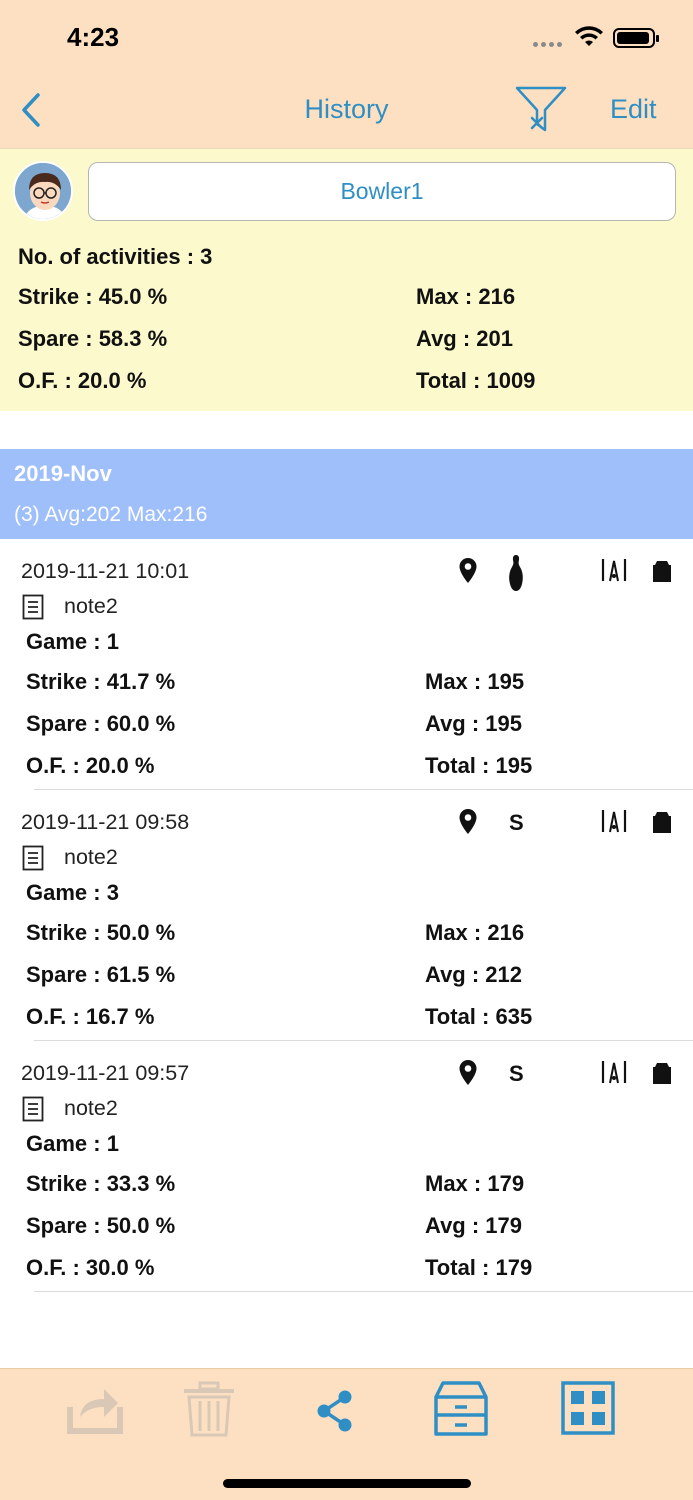 Image resolution: width=693 pixels, height=1500 pixels. I want to click on row-divider, so click(363, 1291).